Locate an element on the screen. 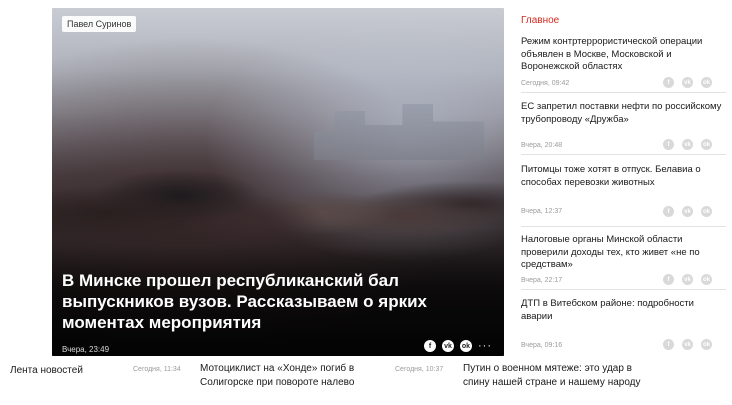 This screenshot has height=405, width=732. feed-item-timestamp: Сегодня, 11:34 is located at coordinates (157, 369).